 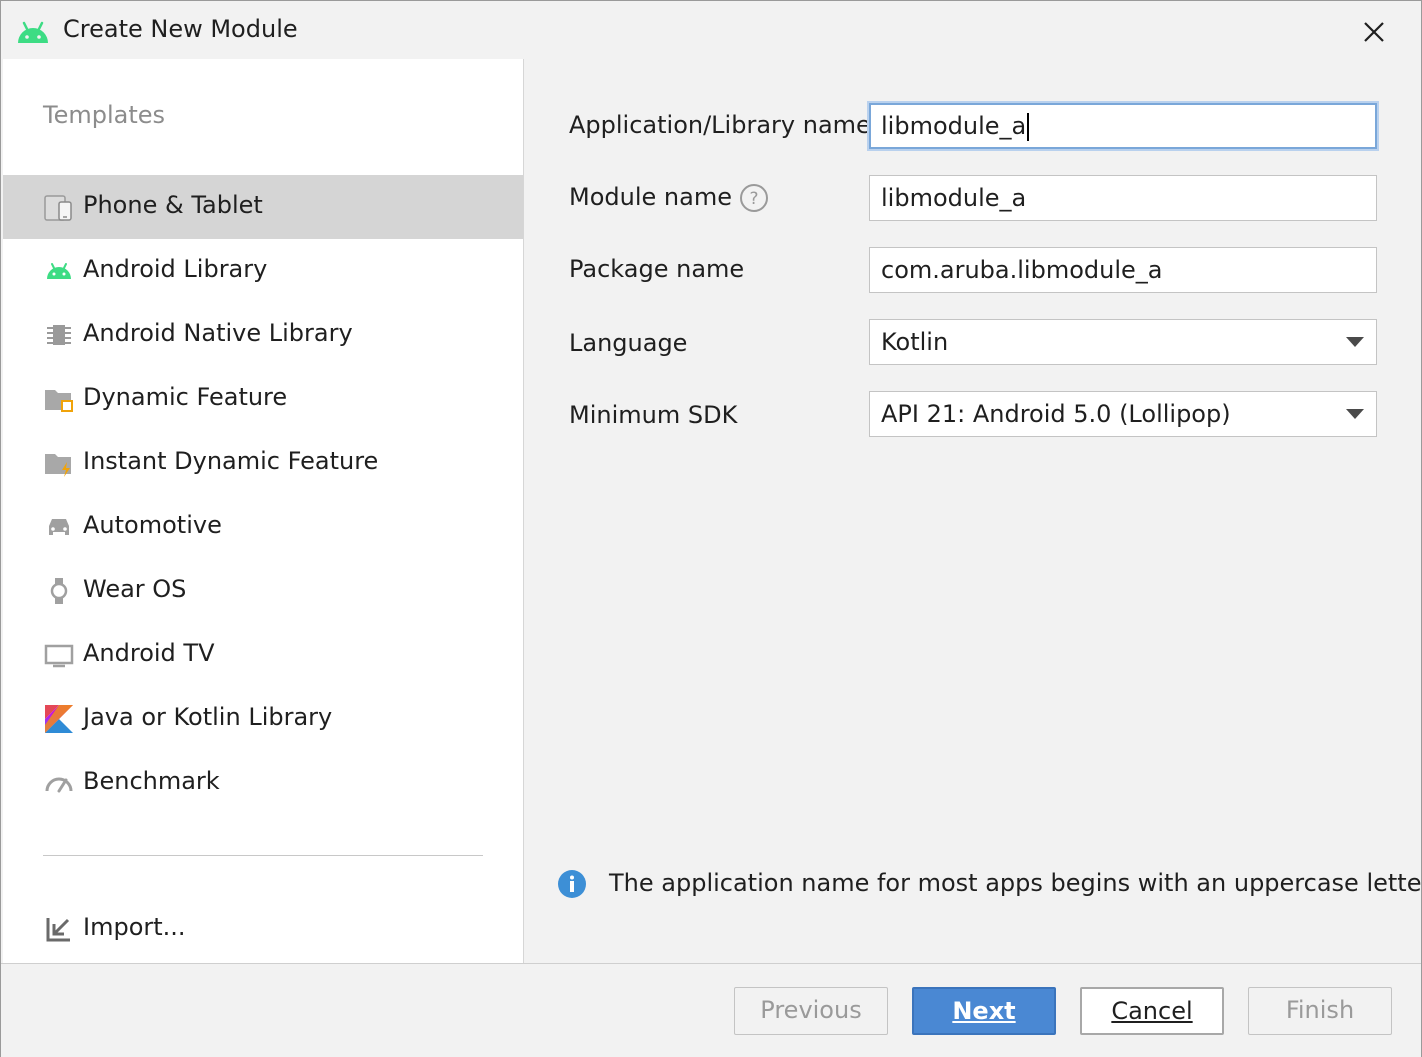 What do you see at coordinates (58, 930) in the screenshot?
I see `import-icon` at bounding box center [58, 930].